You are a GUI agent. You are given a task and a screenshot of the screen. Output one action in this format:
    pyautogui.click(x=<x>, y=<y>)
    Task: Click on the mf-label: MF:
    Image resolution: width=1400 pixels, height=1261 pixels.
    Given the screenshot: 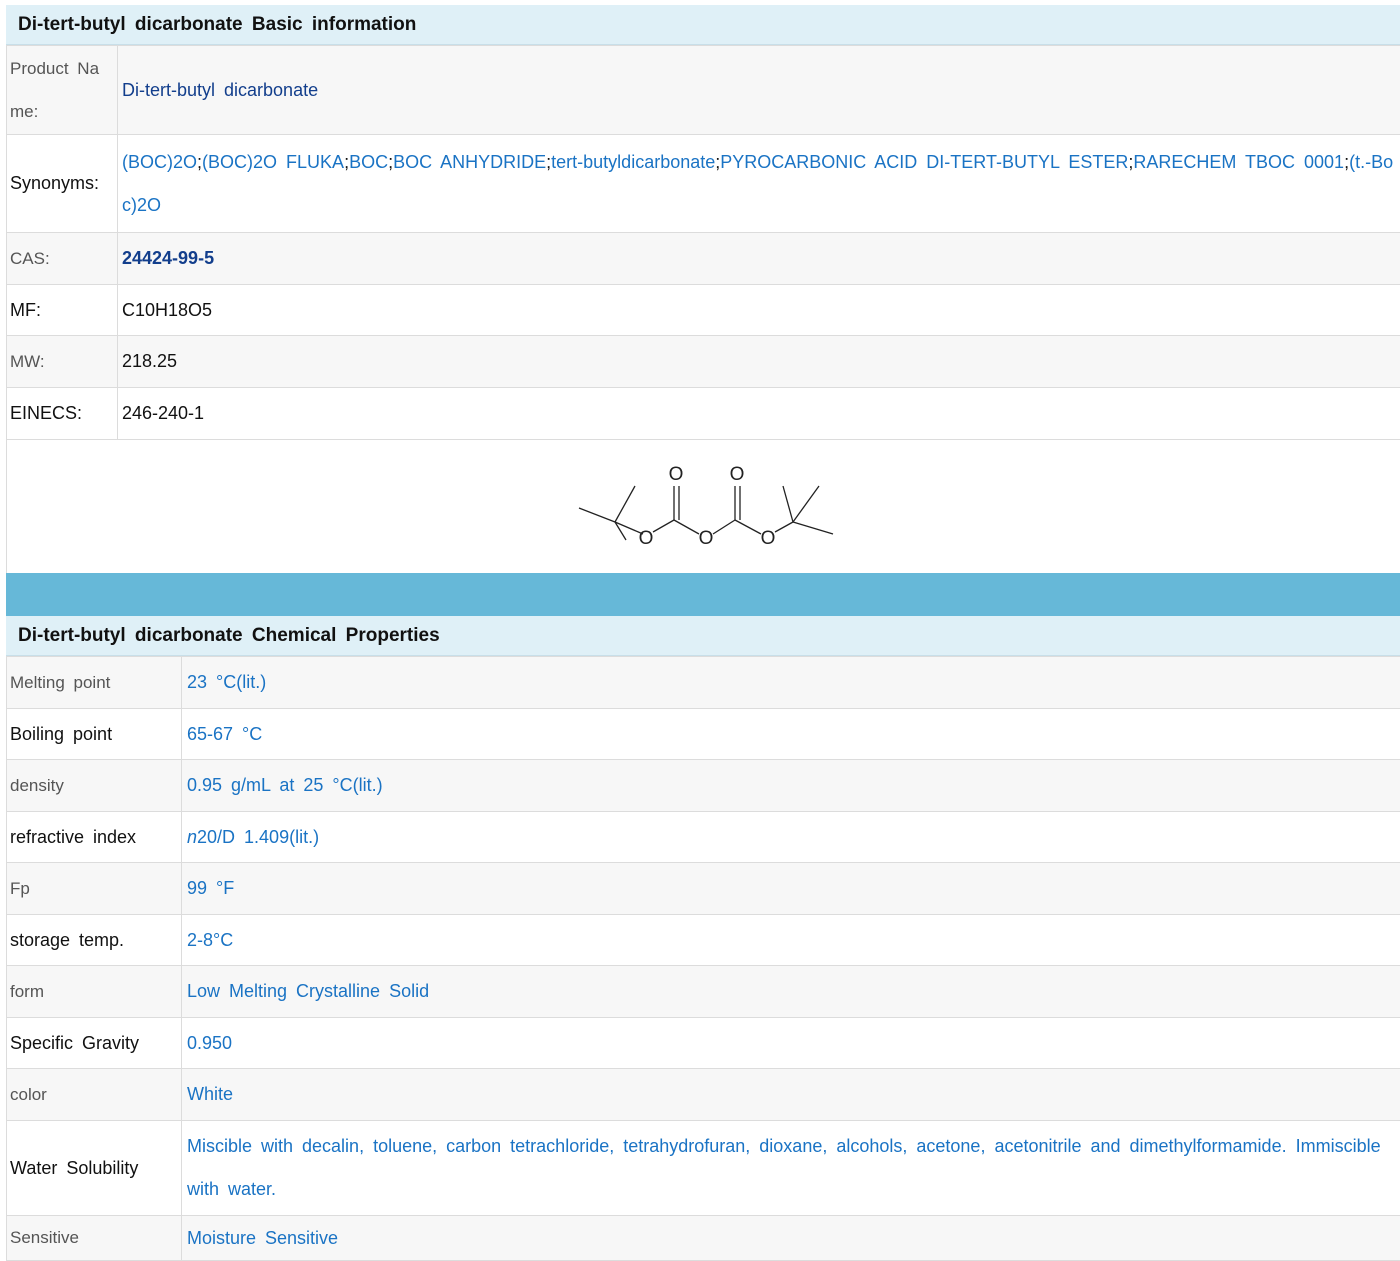 What is the action you would take?
    pyautogui.click(x=62, y=310)
    